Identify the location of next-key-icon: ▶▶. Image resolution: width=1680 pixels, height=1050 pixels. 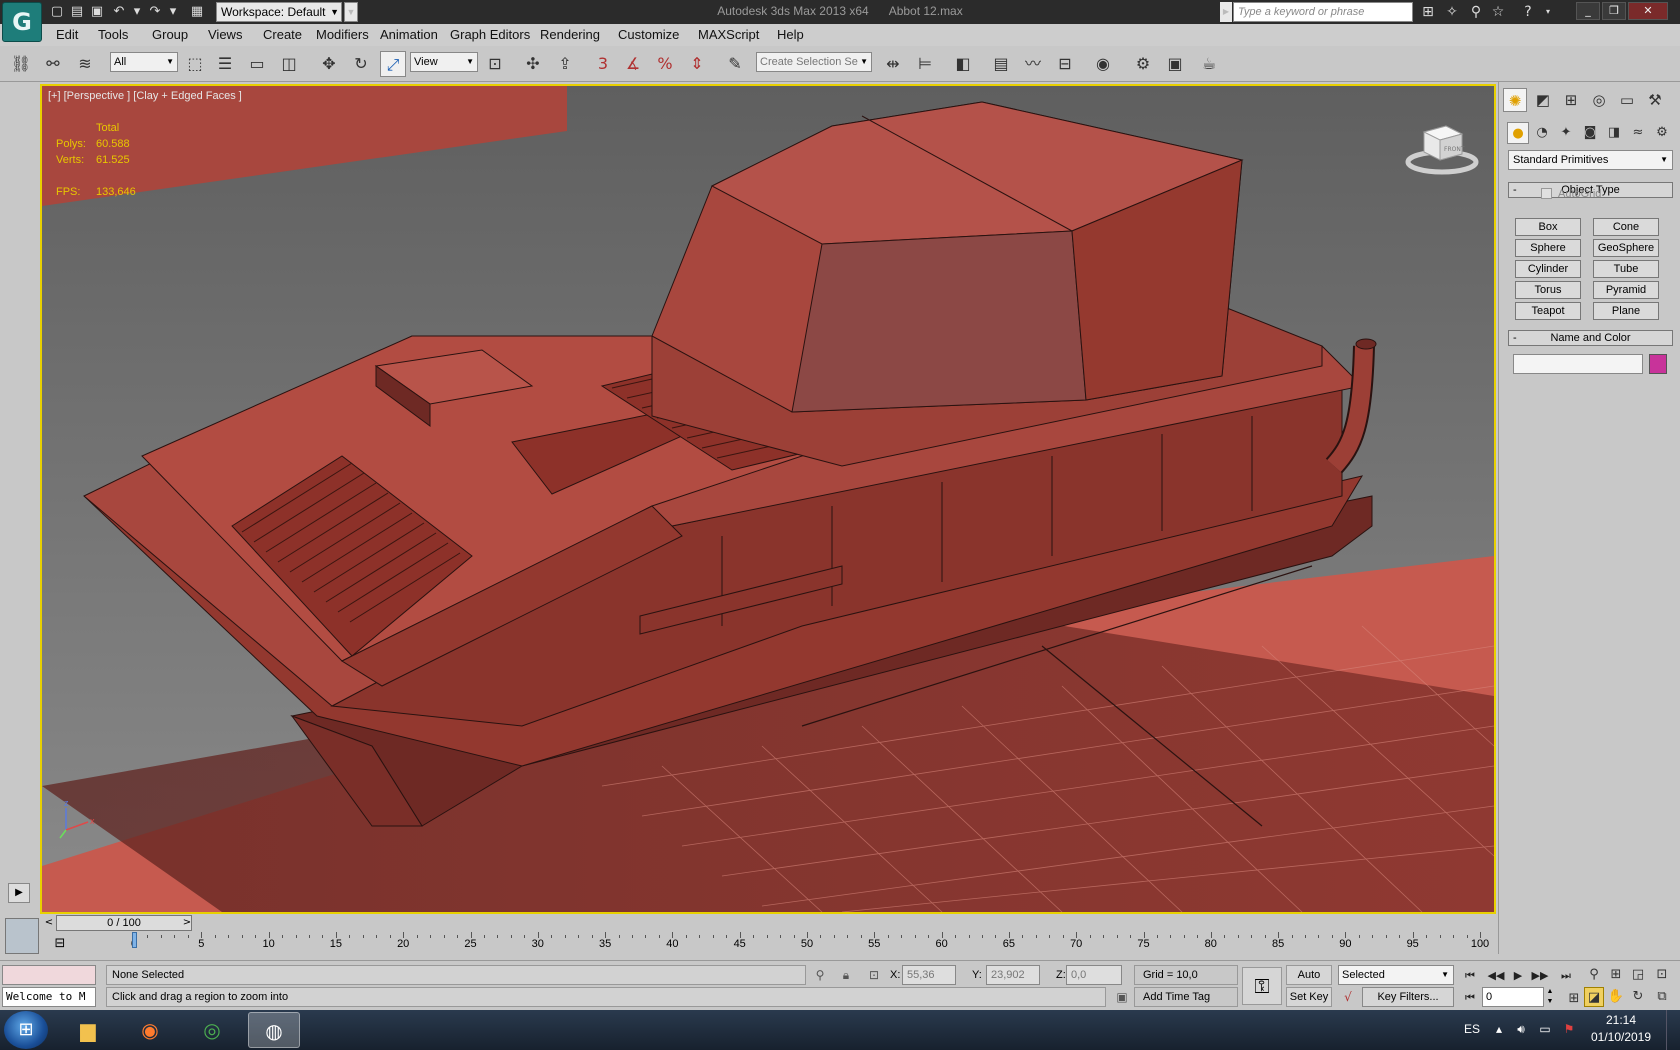
(1540, 976).